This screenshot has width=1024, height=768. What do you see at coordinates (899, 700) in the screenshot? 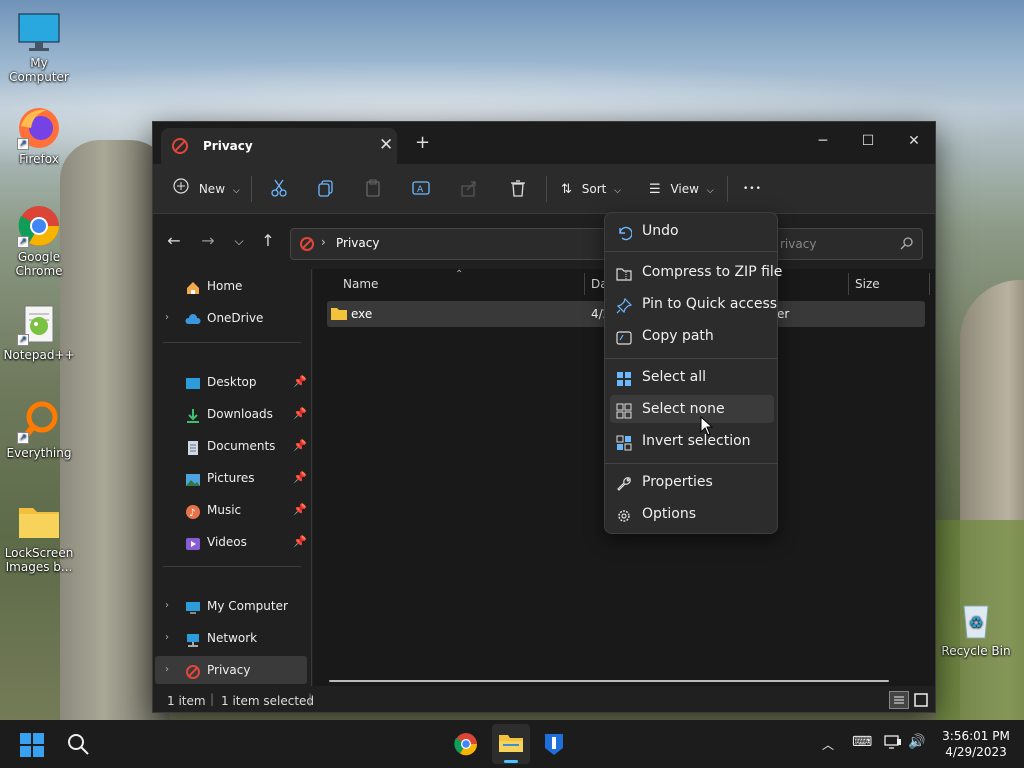
I see `details-view-icon` at bounding box center [899, 700].